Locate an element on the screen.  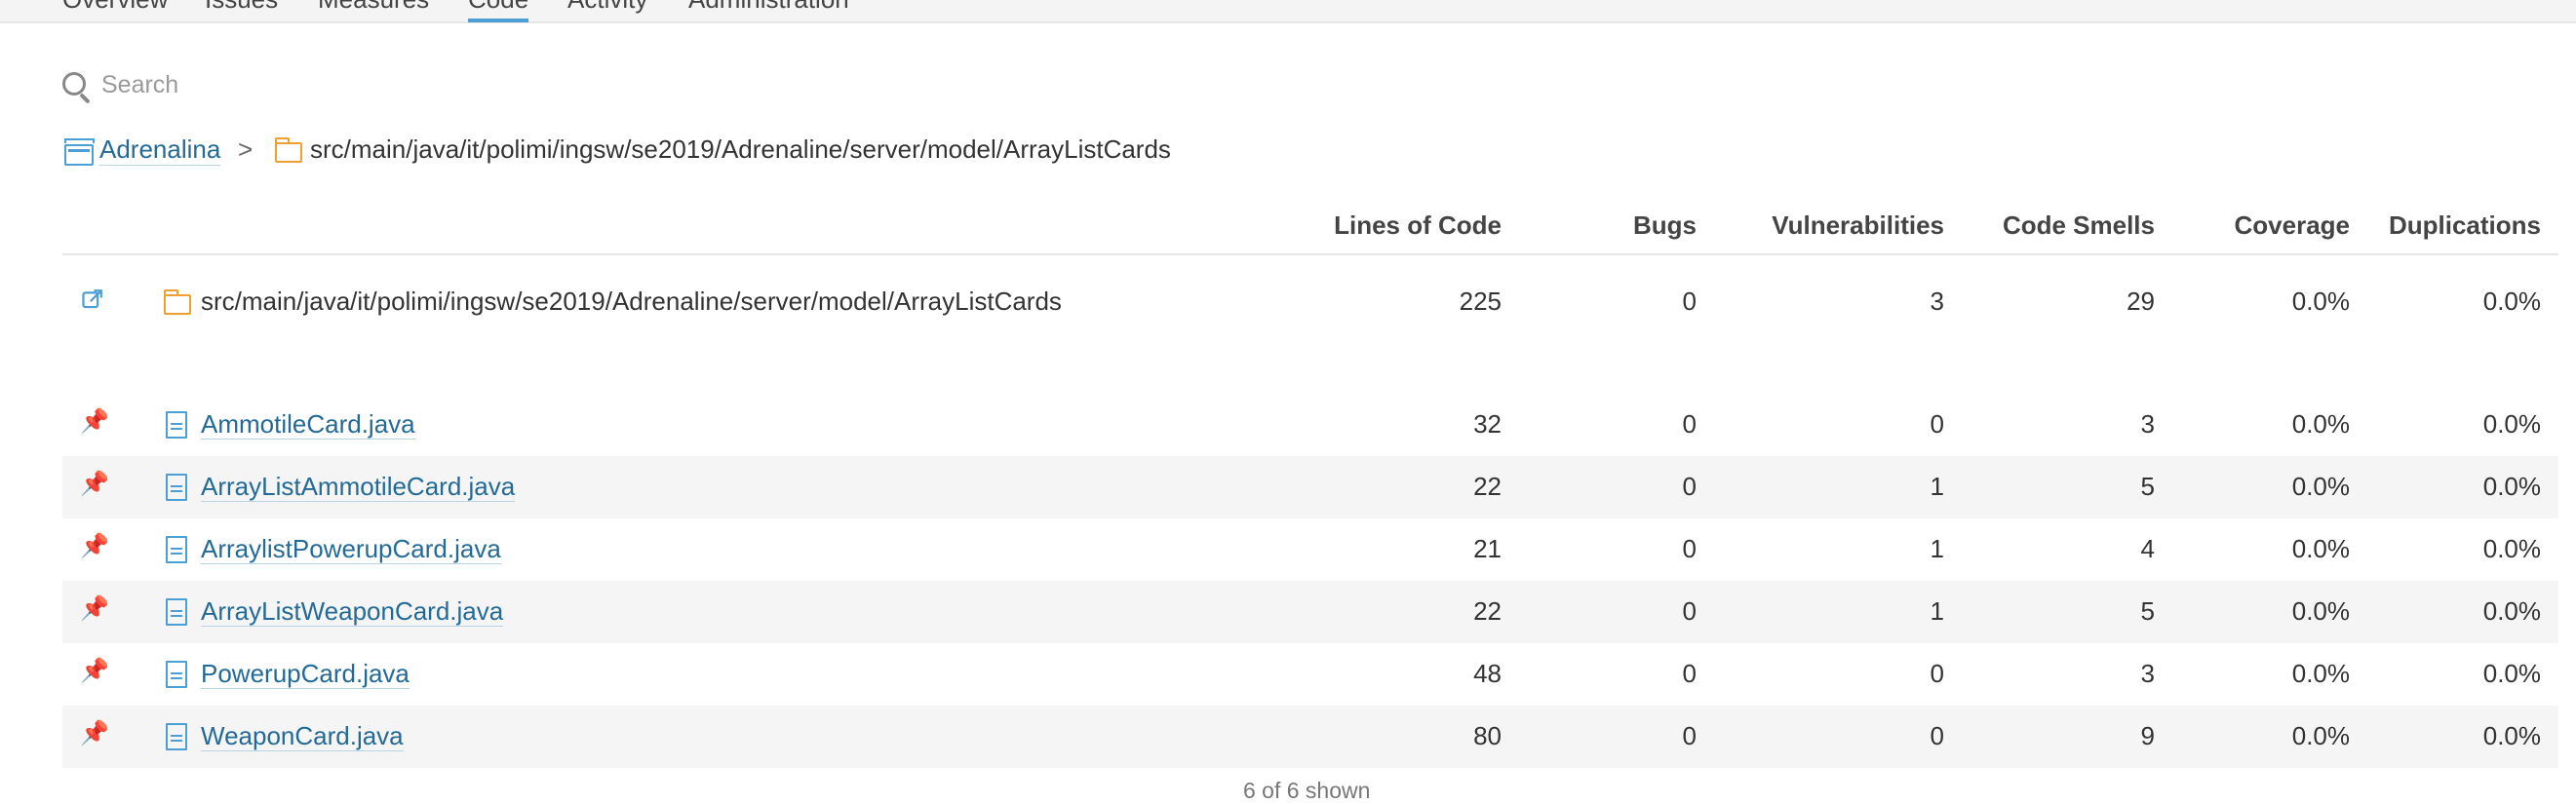
table-row: 📌 PowerupCard.java 48 0 0 3 0.0% 0.0% is located at coordinates (1310, 674).